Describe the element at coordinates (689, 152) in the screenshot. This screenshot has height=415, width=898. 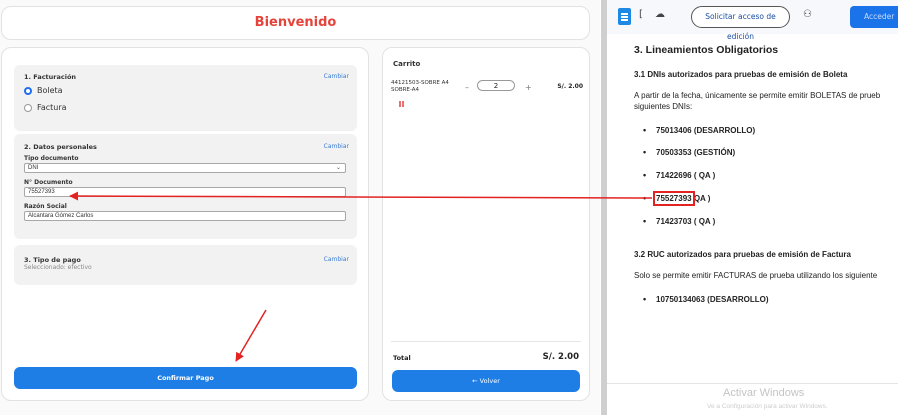
I see `dni-list-item: 70503353 (GESTIÓN)` at that location.